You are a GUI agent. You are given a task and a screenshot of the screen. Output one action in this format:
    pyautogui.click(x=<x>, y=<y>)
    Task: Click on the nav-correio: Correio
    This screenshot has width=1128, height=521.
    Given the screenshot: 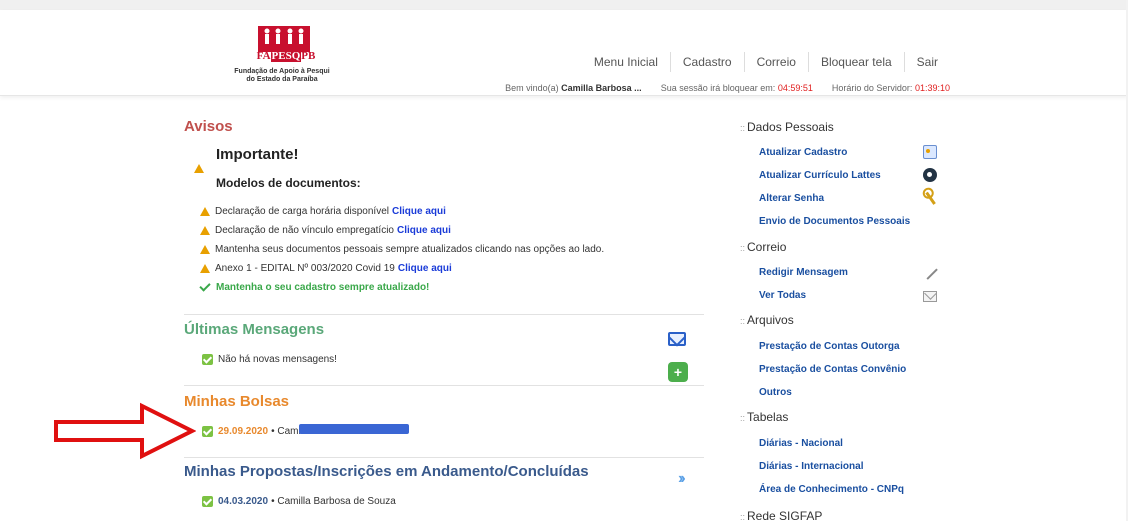 What is the action you would take?
    pyautogui.click(x=775, y=62)
    